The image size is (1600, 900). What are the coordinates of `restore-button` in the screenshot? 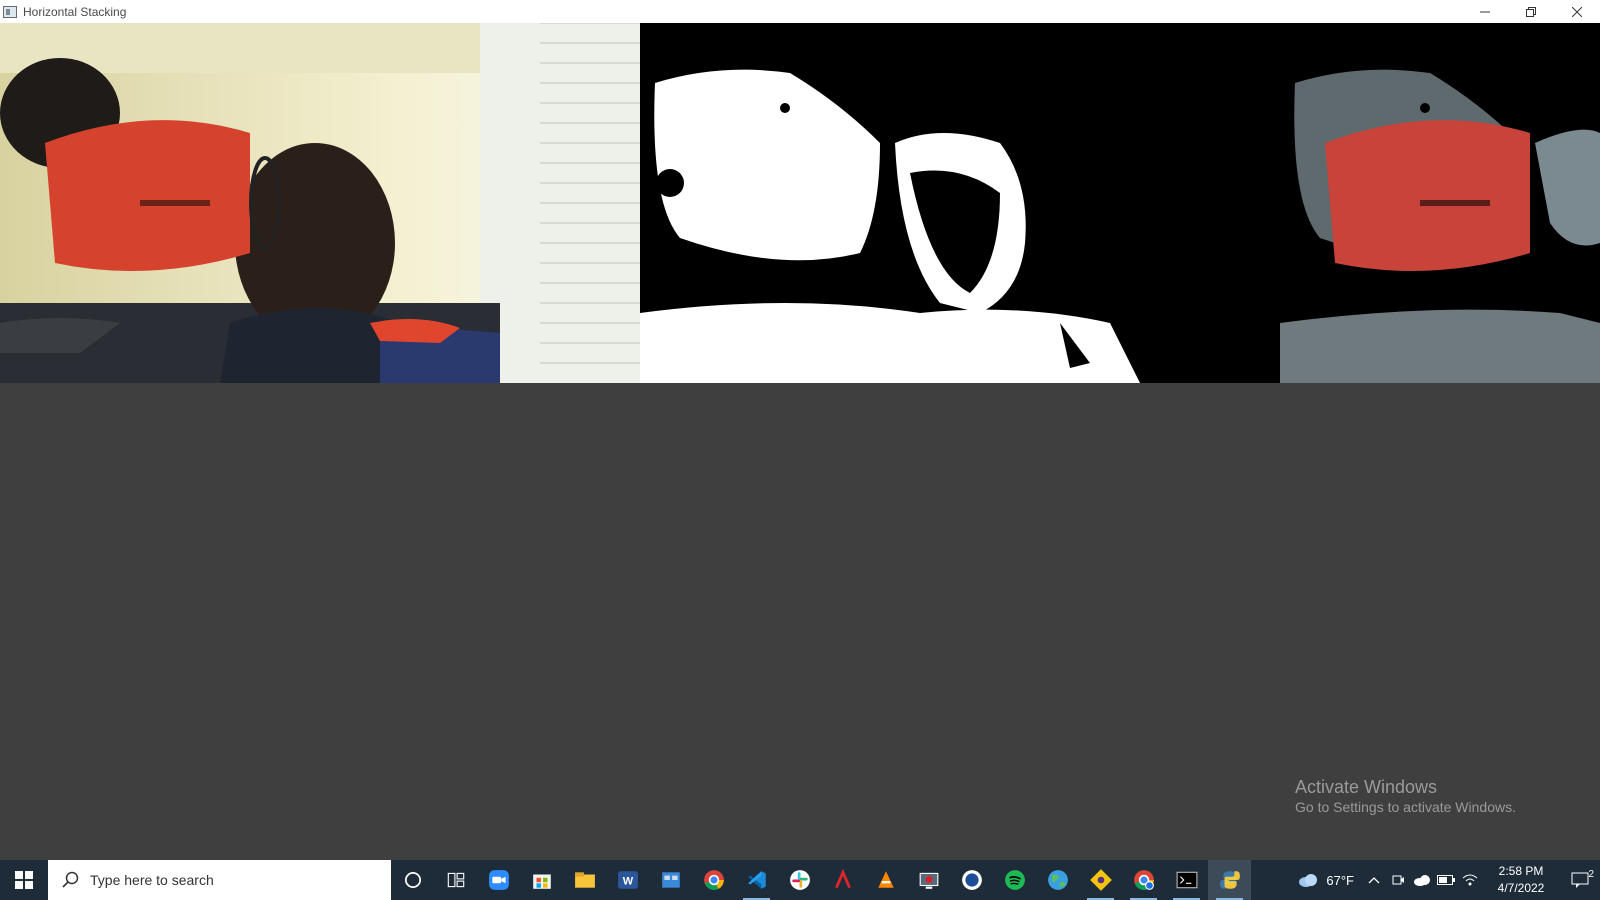 It's located at (1531, 11).